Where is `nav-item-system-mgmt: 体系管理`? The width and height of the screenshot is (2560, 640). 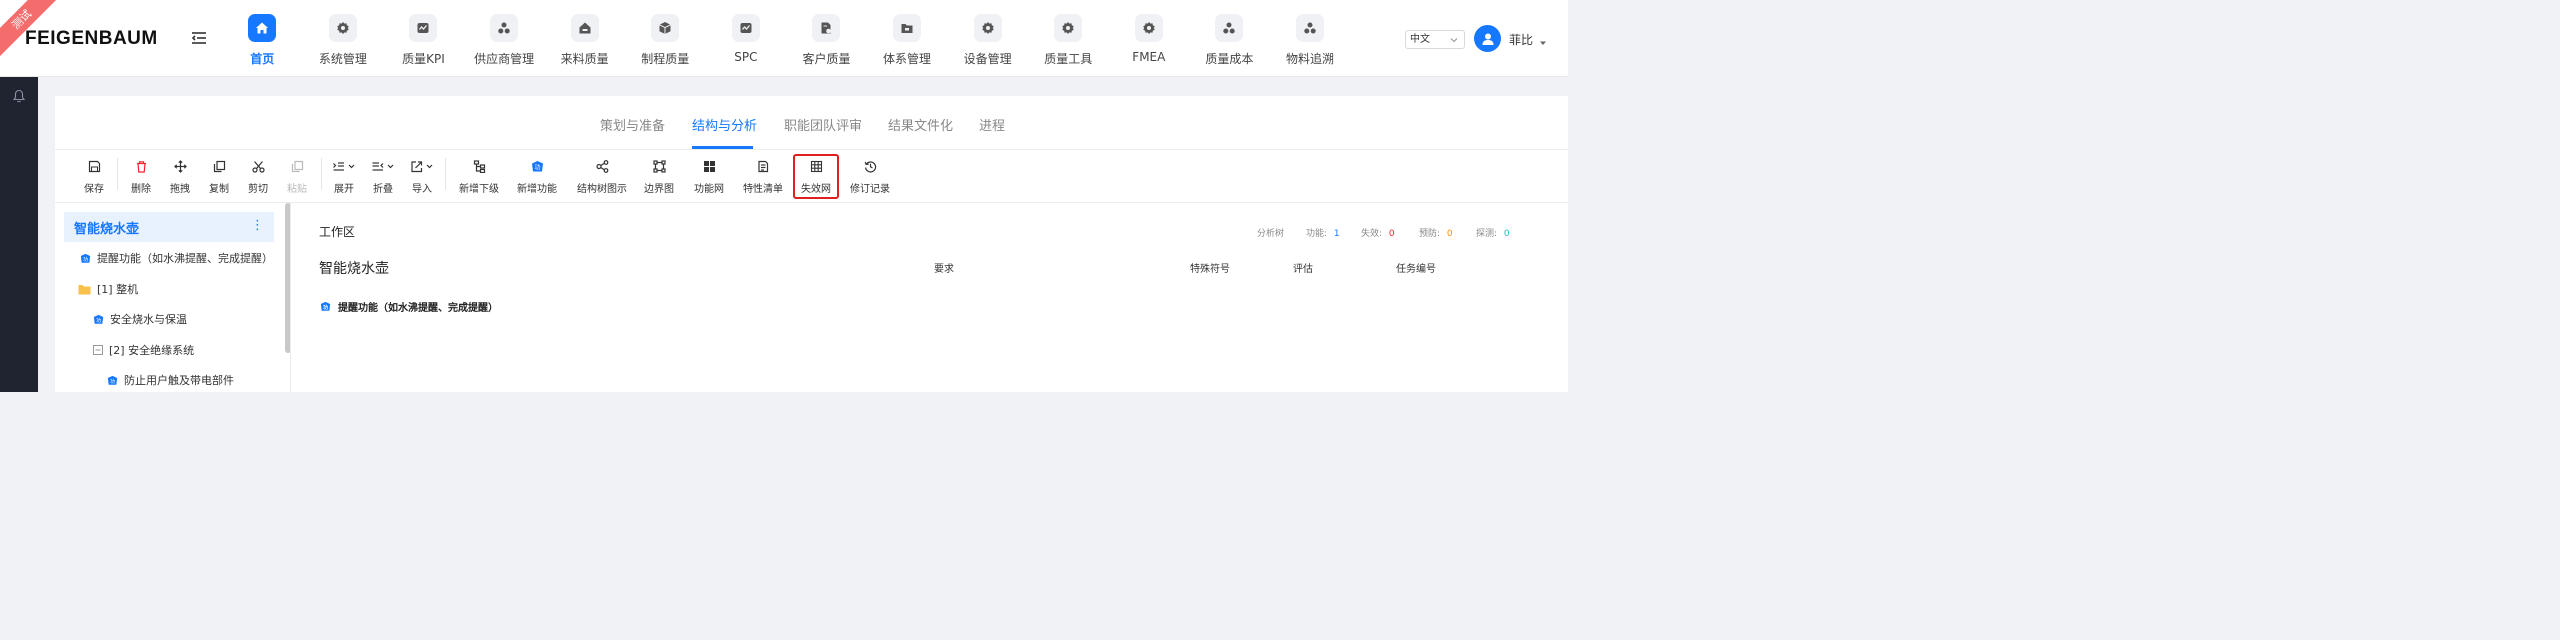
nav-item-system-mgmt: 体系管理 is located at coordinates (907, 38).